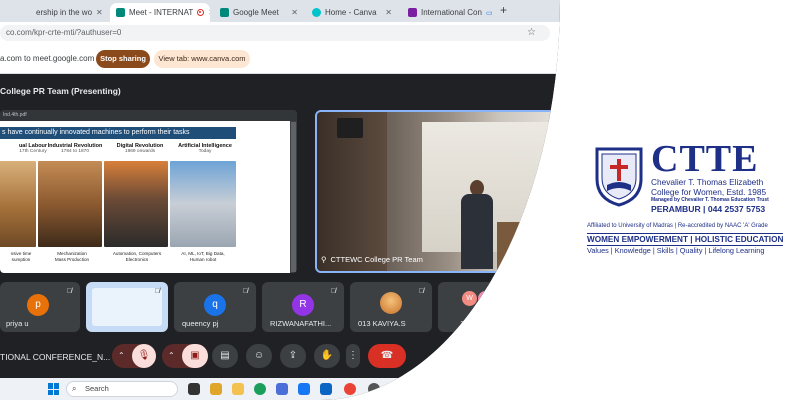 Image resolution: width=800 pixels, height=400 pixels. I want to click on camera-tile: ⚲ CTTEWC College PR Team, so click(437, 191).